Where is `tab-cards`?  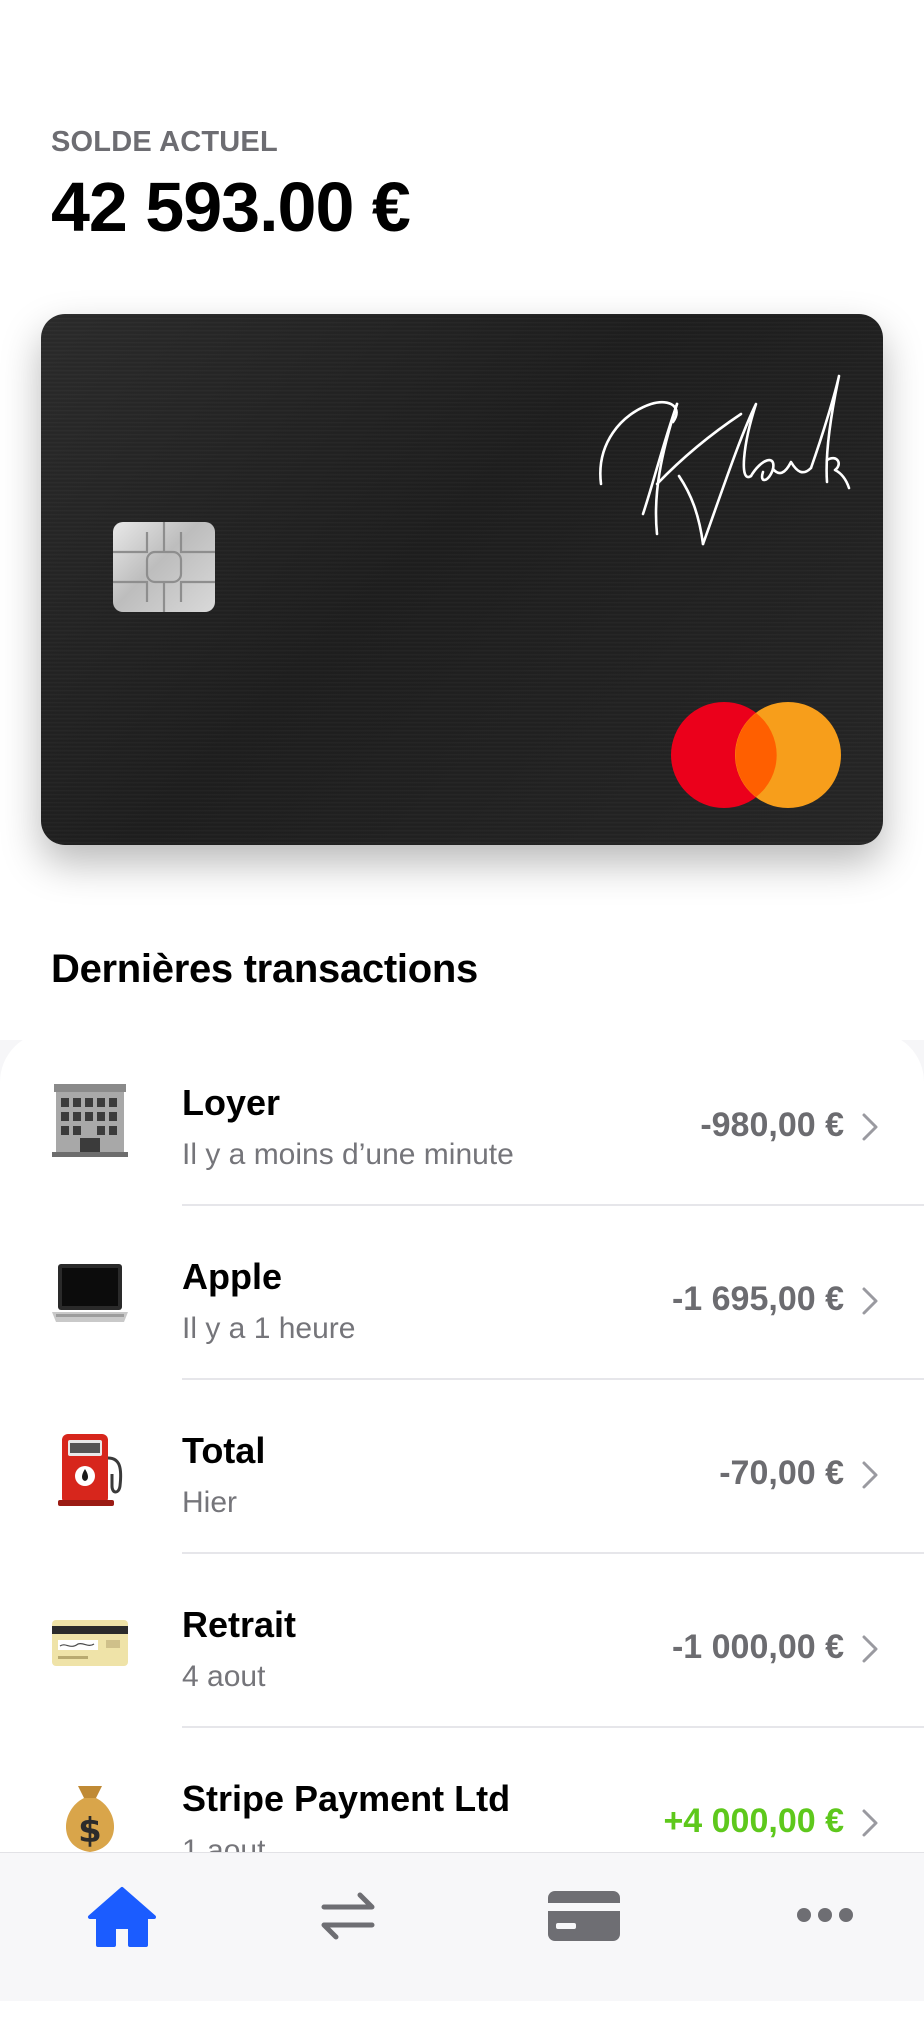 tab-cards is located at coordinates (584, 1915).